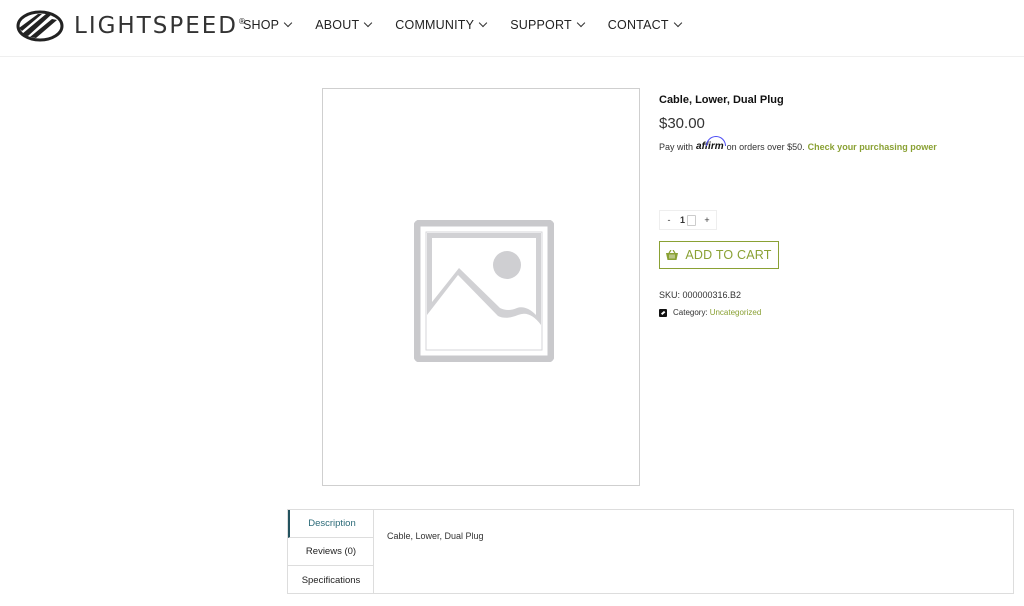 Image resolution: width=1024 pixels, height=606 pixels. I want to click on product-tabs: Description Reviews (0) Specifications, so click(330, 551).